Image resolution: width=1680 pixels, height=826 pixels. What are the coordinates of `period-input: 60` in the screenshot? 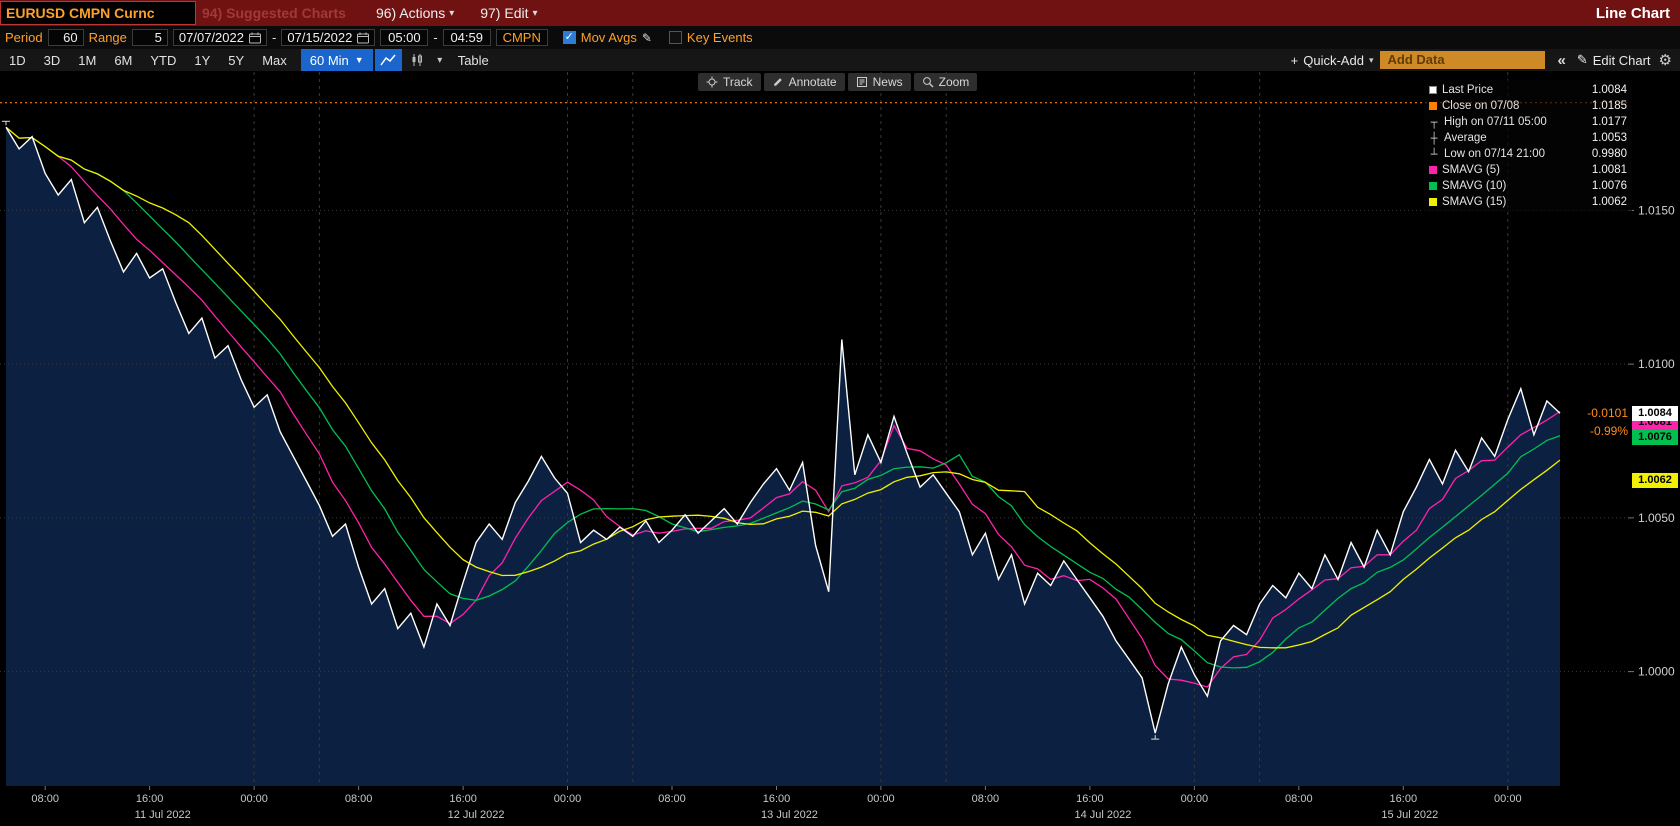 It's located at (65, 37).